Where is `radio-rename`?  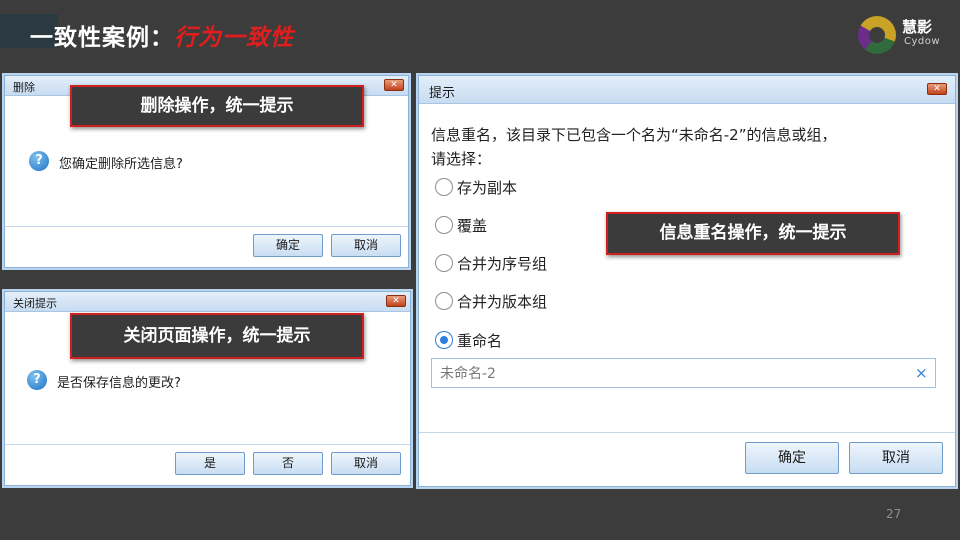 radio-rename is located at coordinates (444, 340).